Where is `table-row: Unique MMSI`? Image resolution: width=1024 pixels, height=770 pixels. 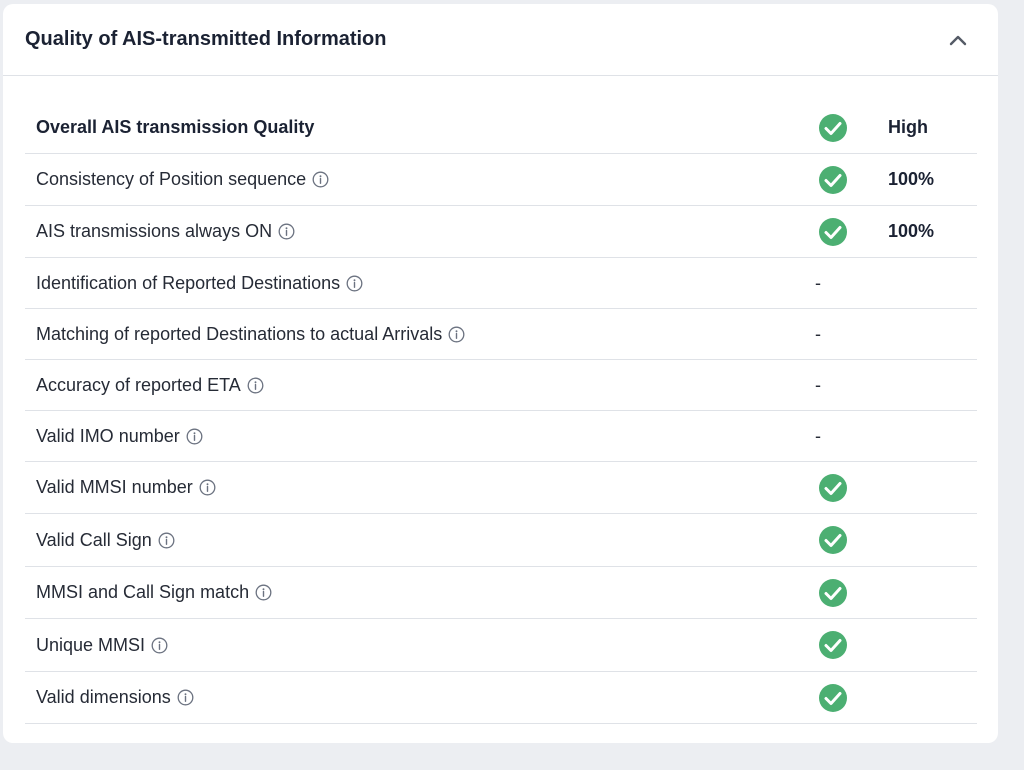
table-row: Unique MMSI is located at coordinates (501, 645).